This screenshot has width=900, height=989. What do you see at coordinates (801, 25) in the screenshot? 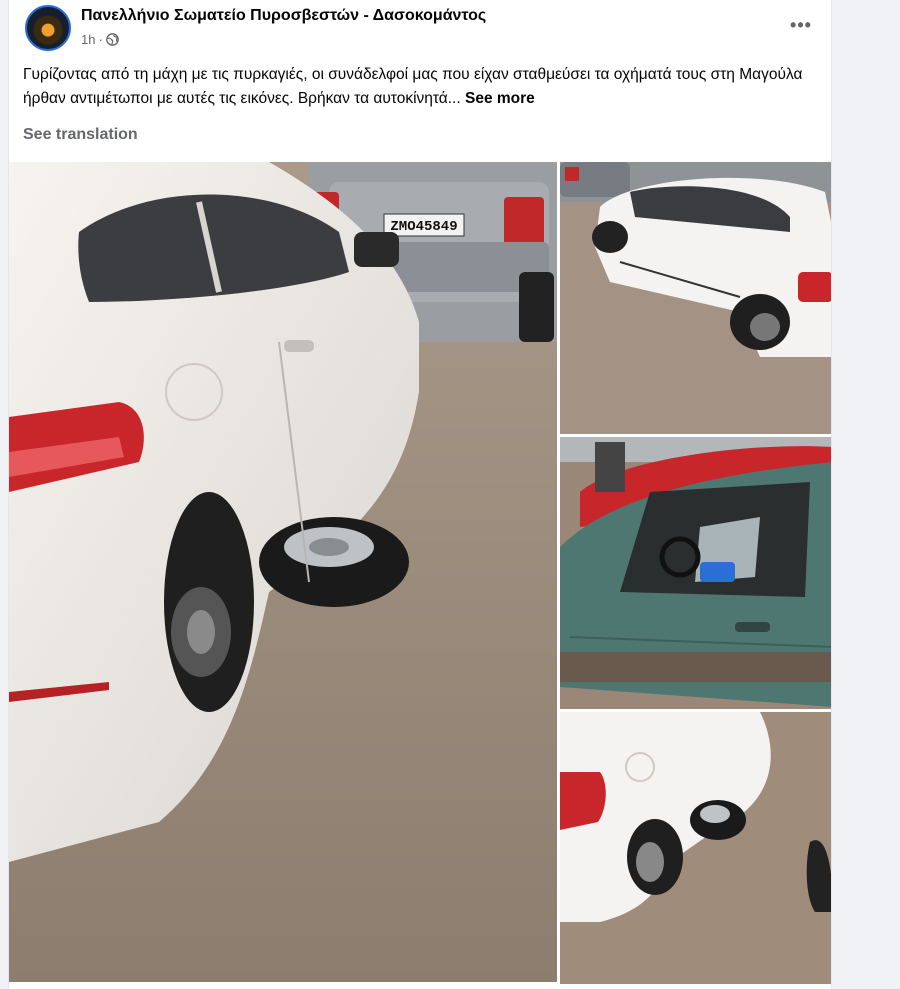
I see `more-options-icon: •••` at bounding box center [801, 25].